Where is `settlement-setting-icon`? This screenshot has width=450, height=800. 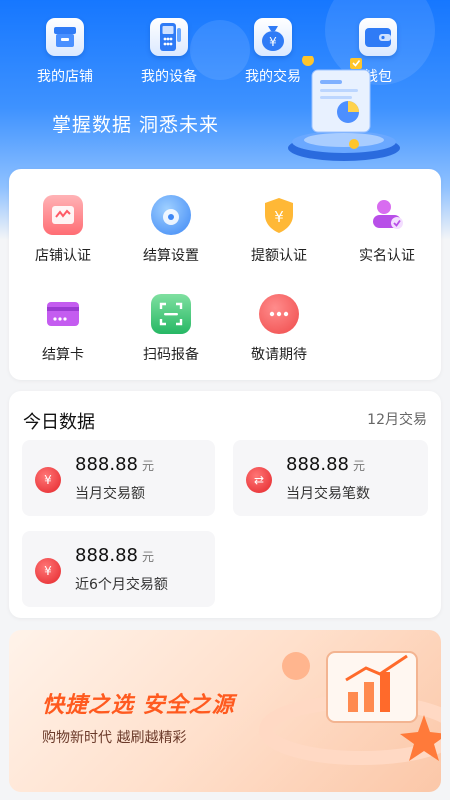
settlement-setting-icon is located at coordinates (171, 215).